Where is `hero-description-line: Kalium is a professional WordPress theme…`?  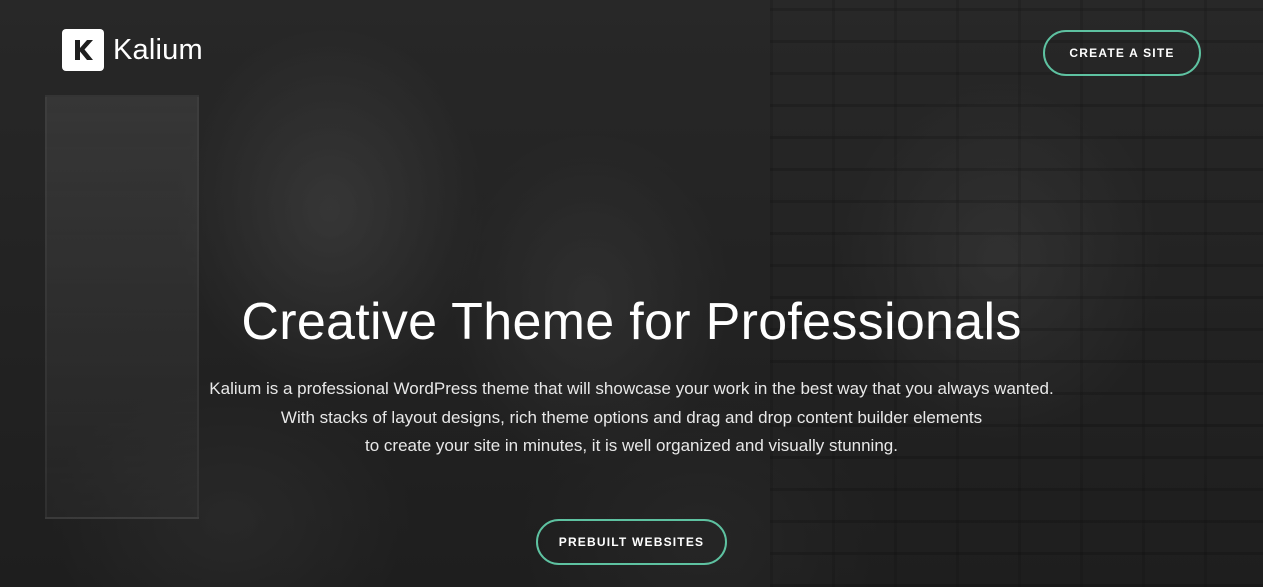 hero-description-line: Kalium is a professional WordPress theme… is located at coordinates (631, 388).